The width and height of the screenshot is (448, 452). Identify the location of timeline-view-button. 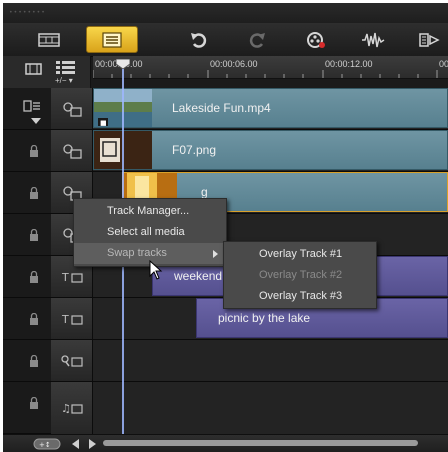
(112, 39).